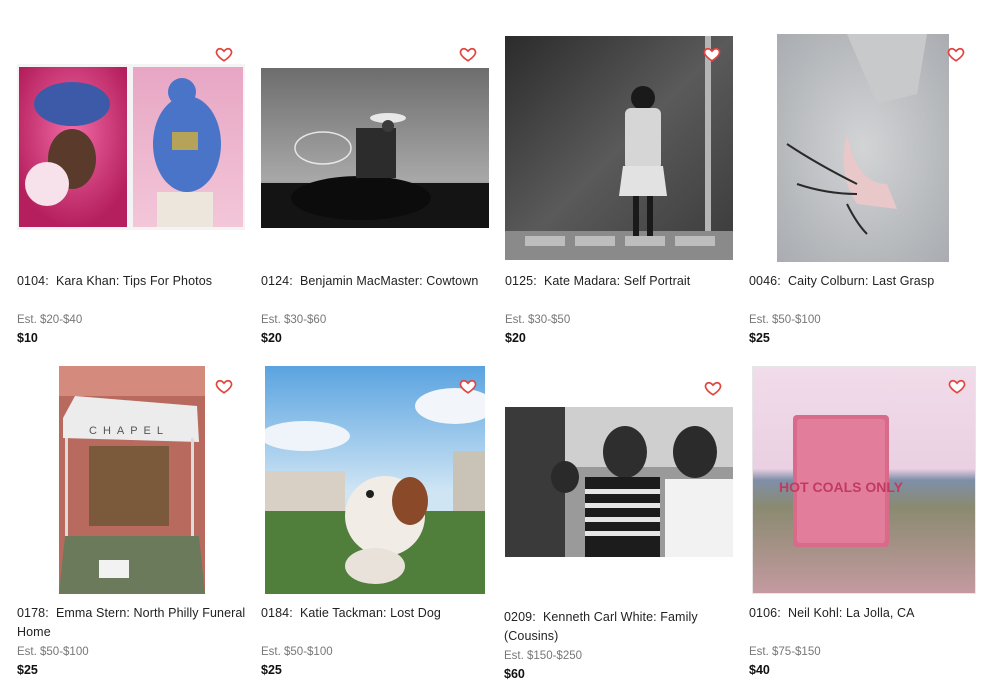 The image size is (991, 696). I want to click on lot-name: Neil Kohl: La Jolla, CA, so click(851, 613).